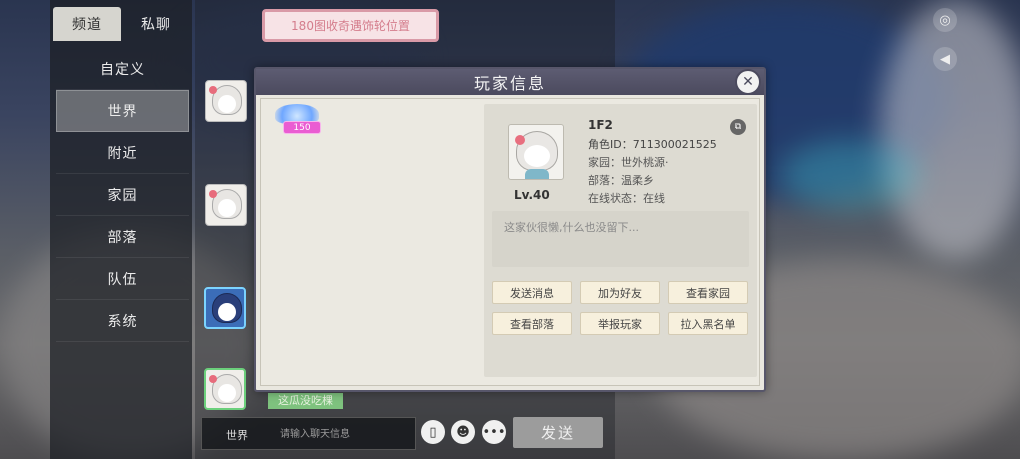  I want to click on more-icon: •••, so click(494, 432).